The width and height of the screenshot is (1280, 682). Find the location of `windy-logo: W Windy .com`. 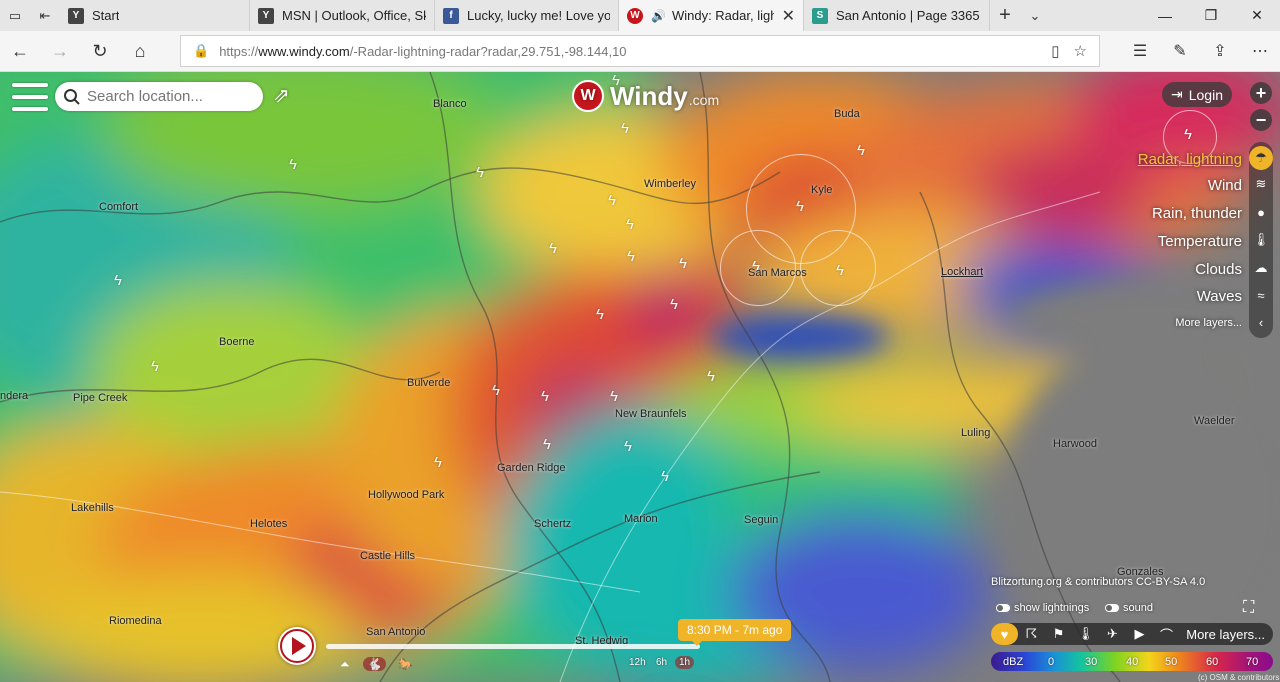

windy-logo: W Windy .com is located at coordinates (645, 96).